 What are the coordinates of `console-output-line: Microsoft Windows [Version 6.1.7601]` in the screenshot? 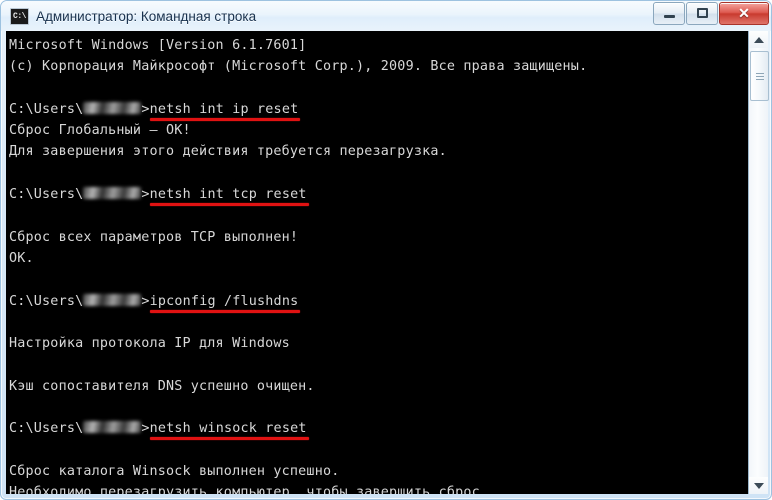 It's located at (158, 45).